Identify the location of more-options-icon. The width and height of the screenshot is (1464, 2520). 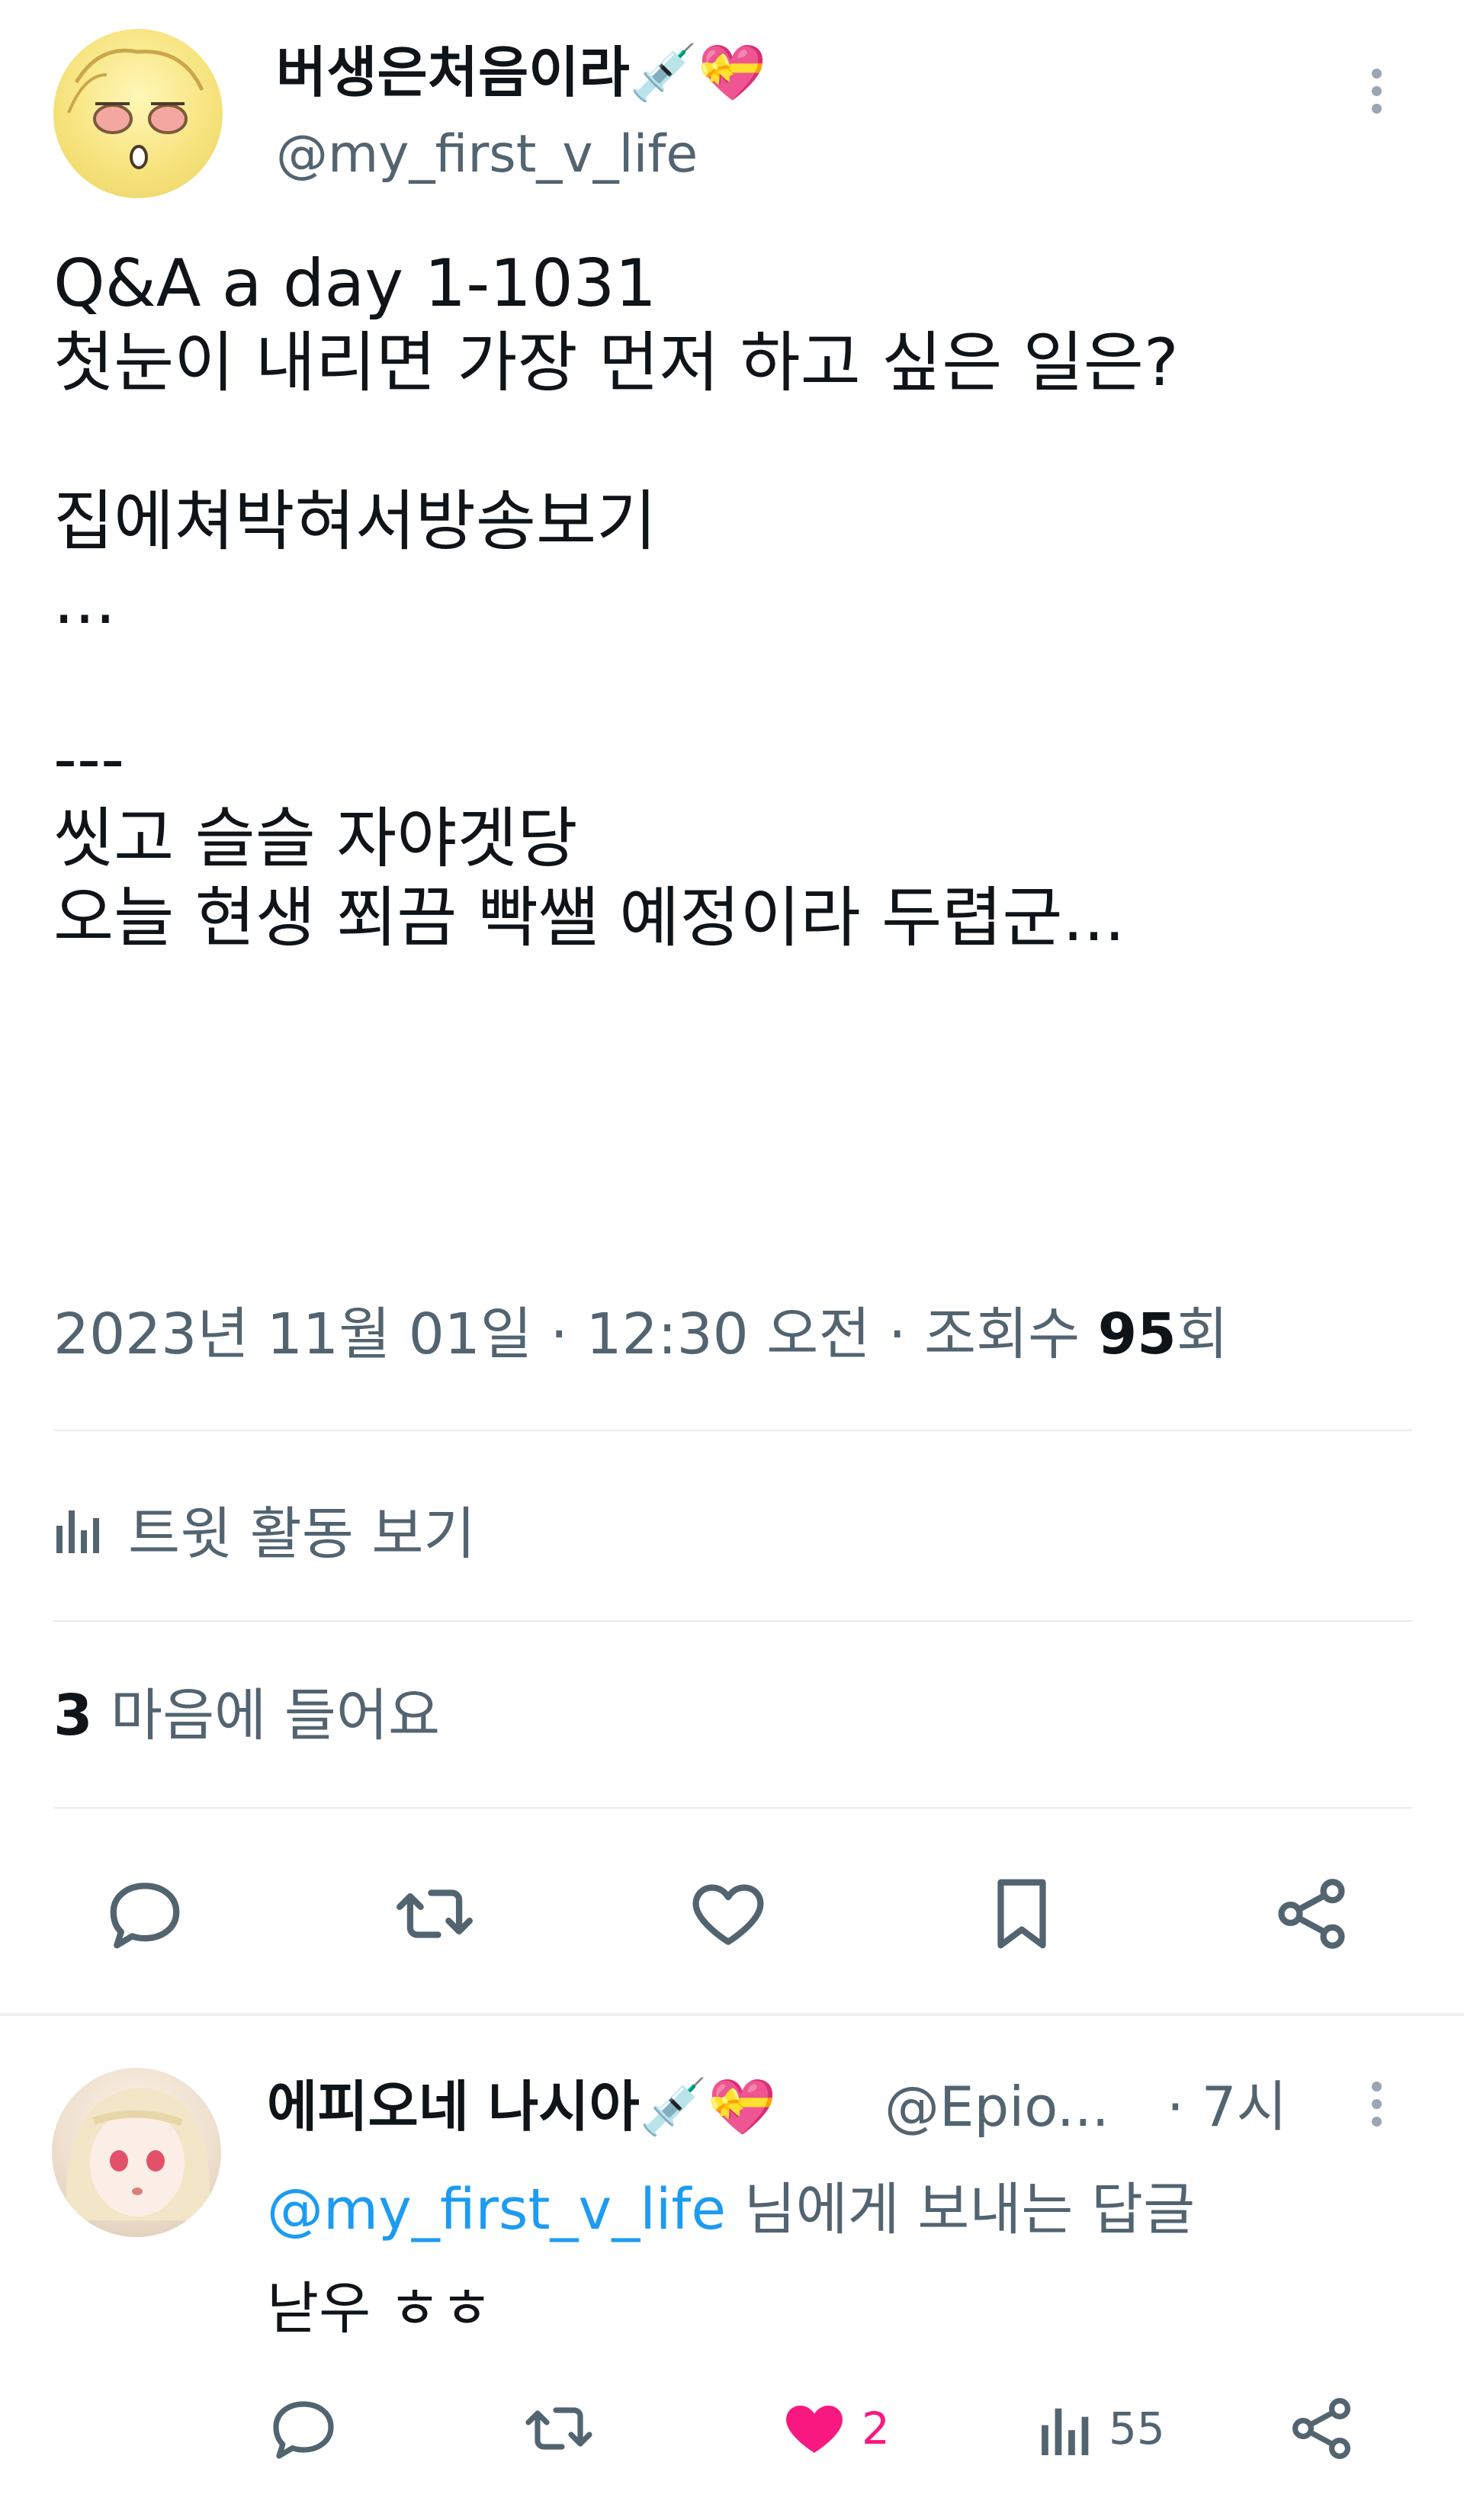
(1376, 95).